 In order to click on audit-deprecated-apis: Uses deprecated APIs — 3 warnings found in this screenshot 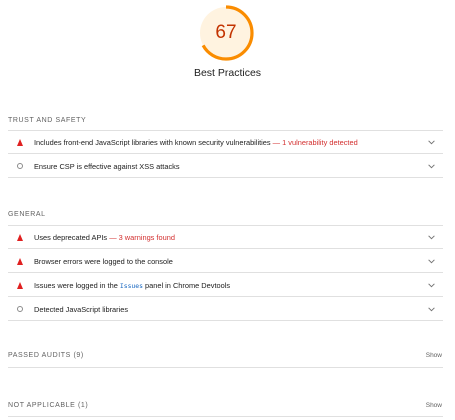, I will do `click(225, 237)`.